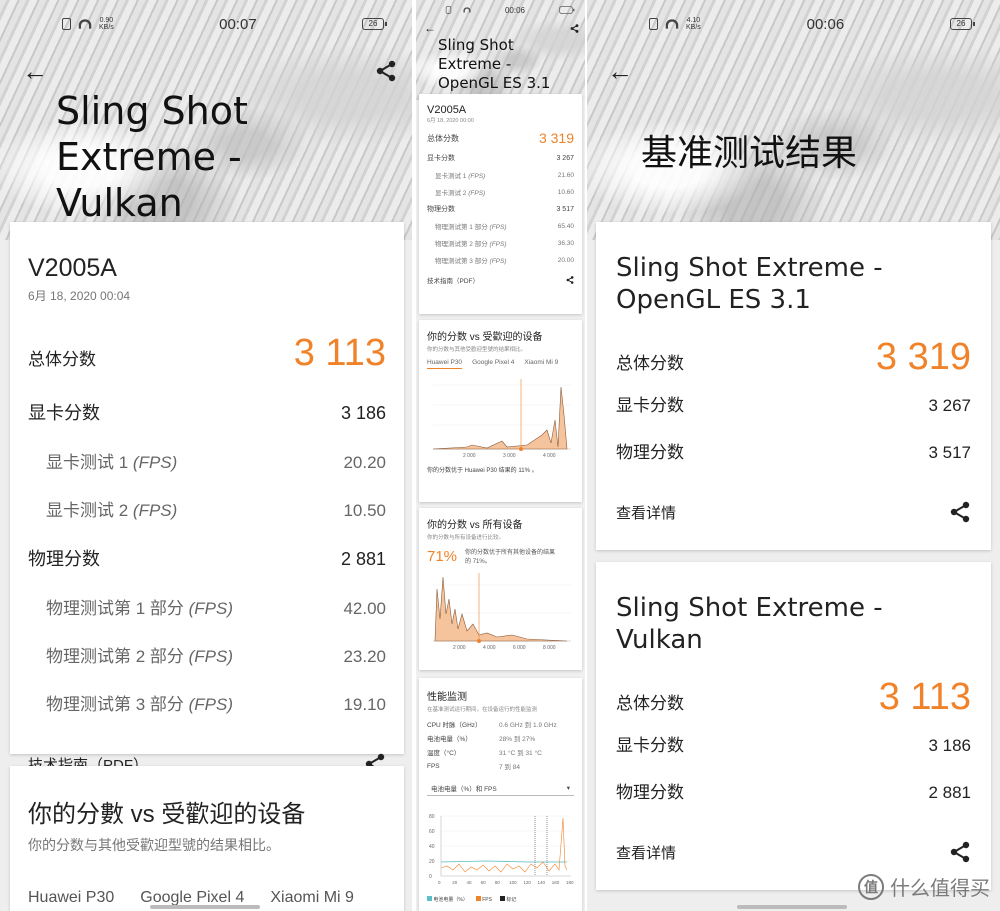  What do you see at coordinates (793, 624) in the screenshot?
I see `result-title: Sling Shot Extreme - Vulkan` at bounding box center [793, 624].